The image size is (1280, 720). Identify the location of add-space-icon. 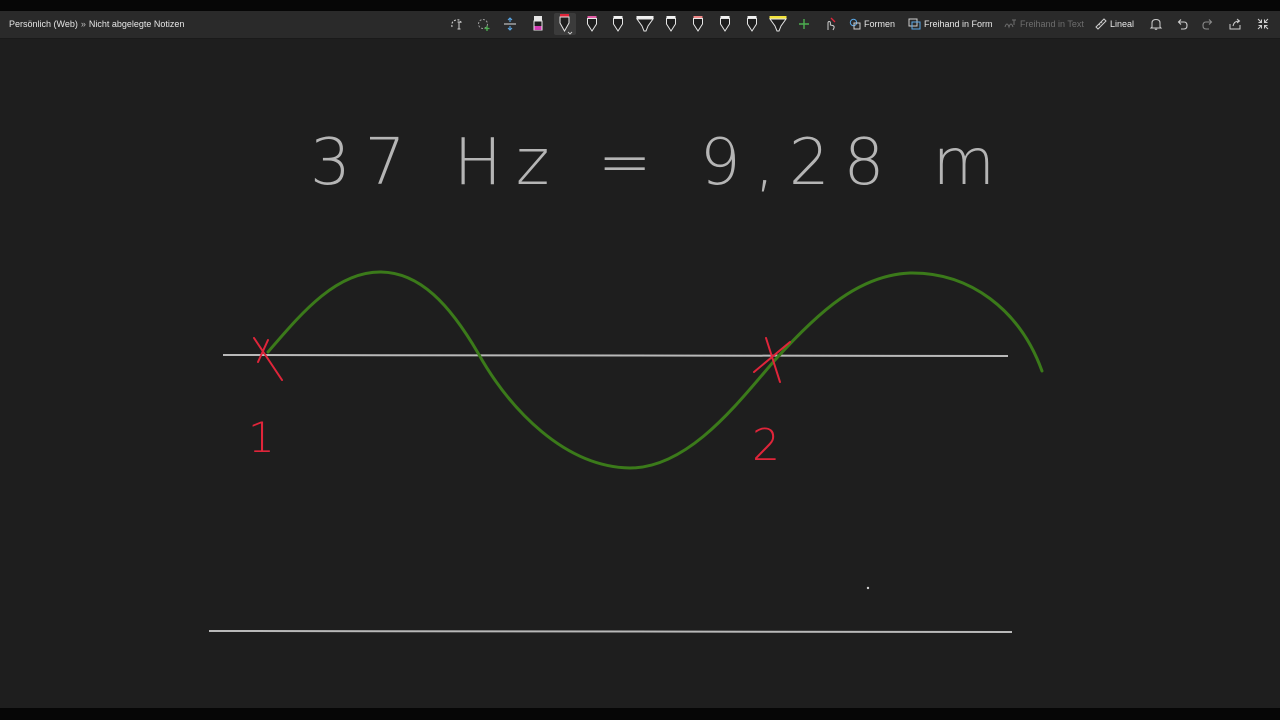
(484, 25).